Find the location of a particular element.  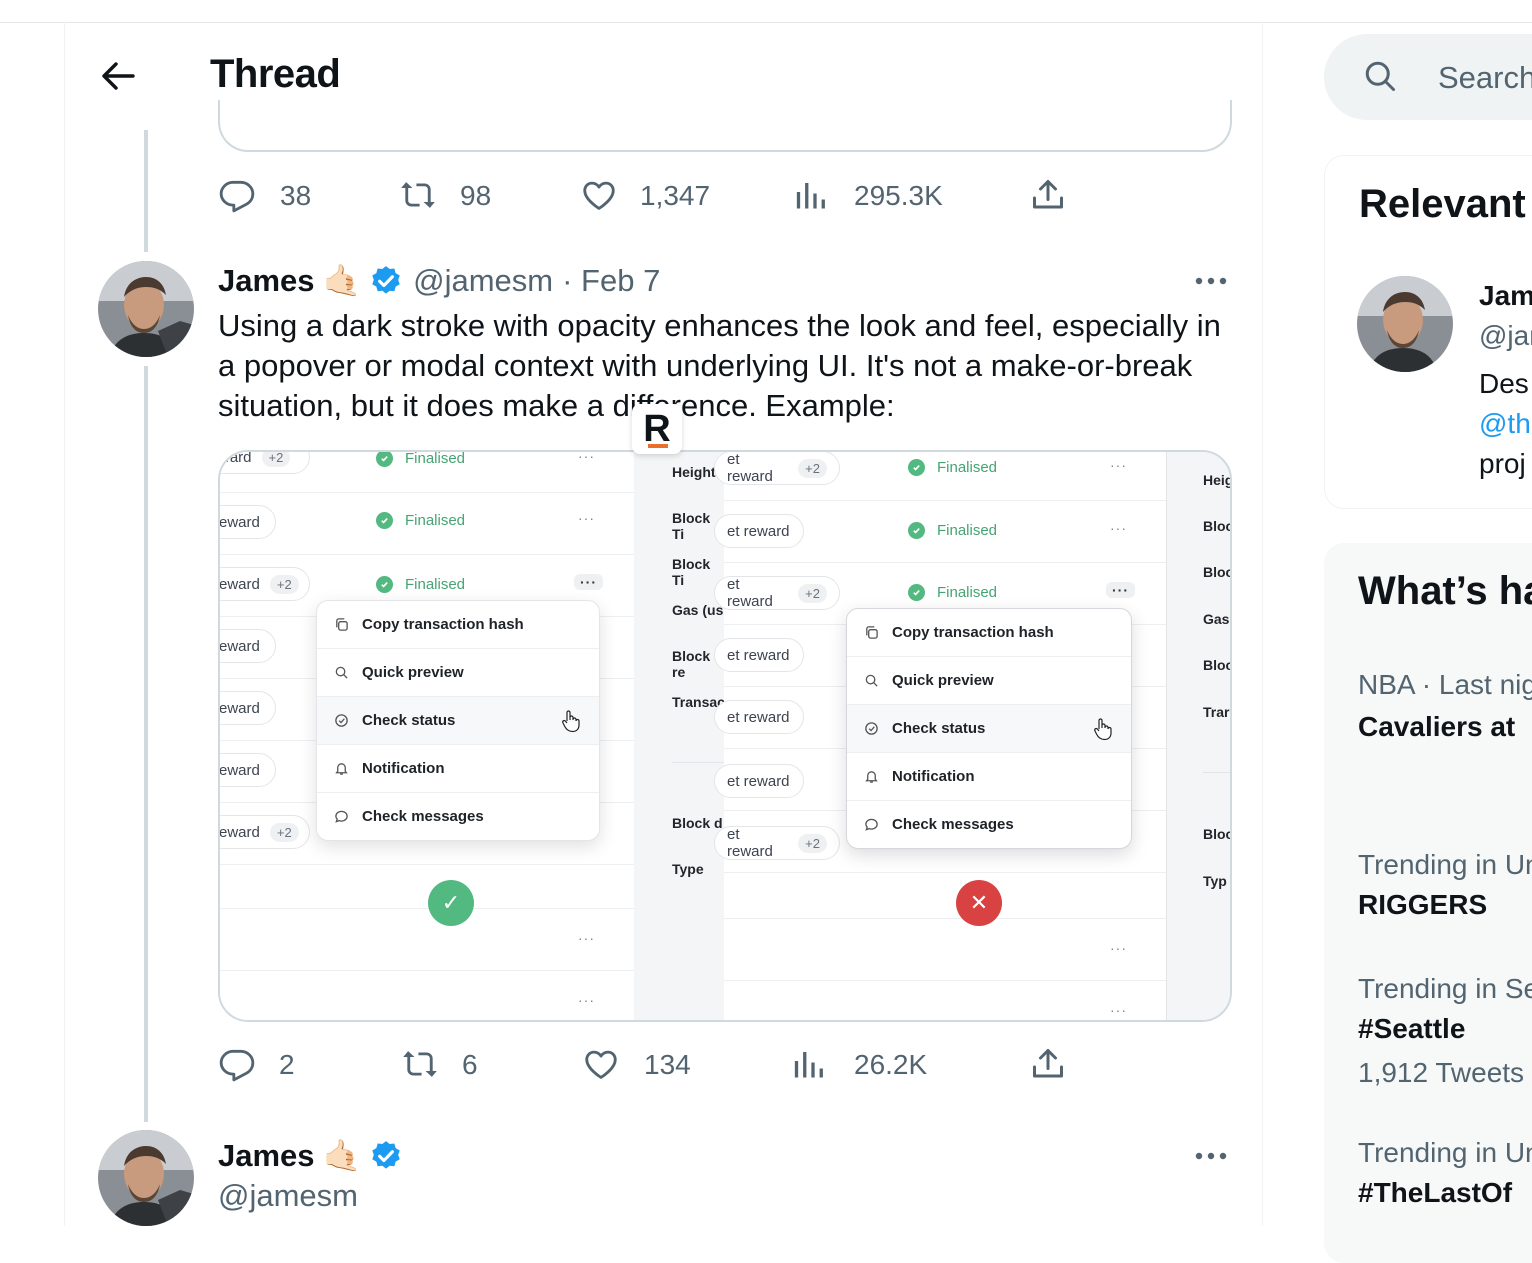

like-button: 134 is located at coordinates (636, 1064).